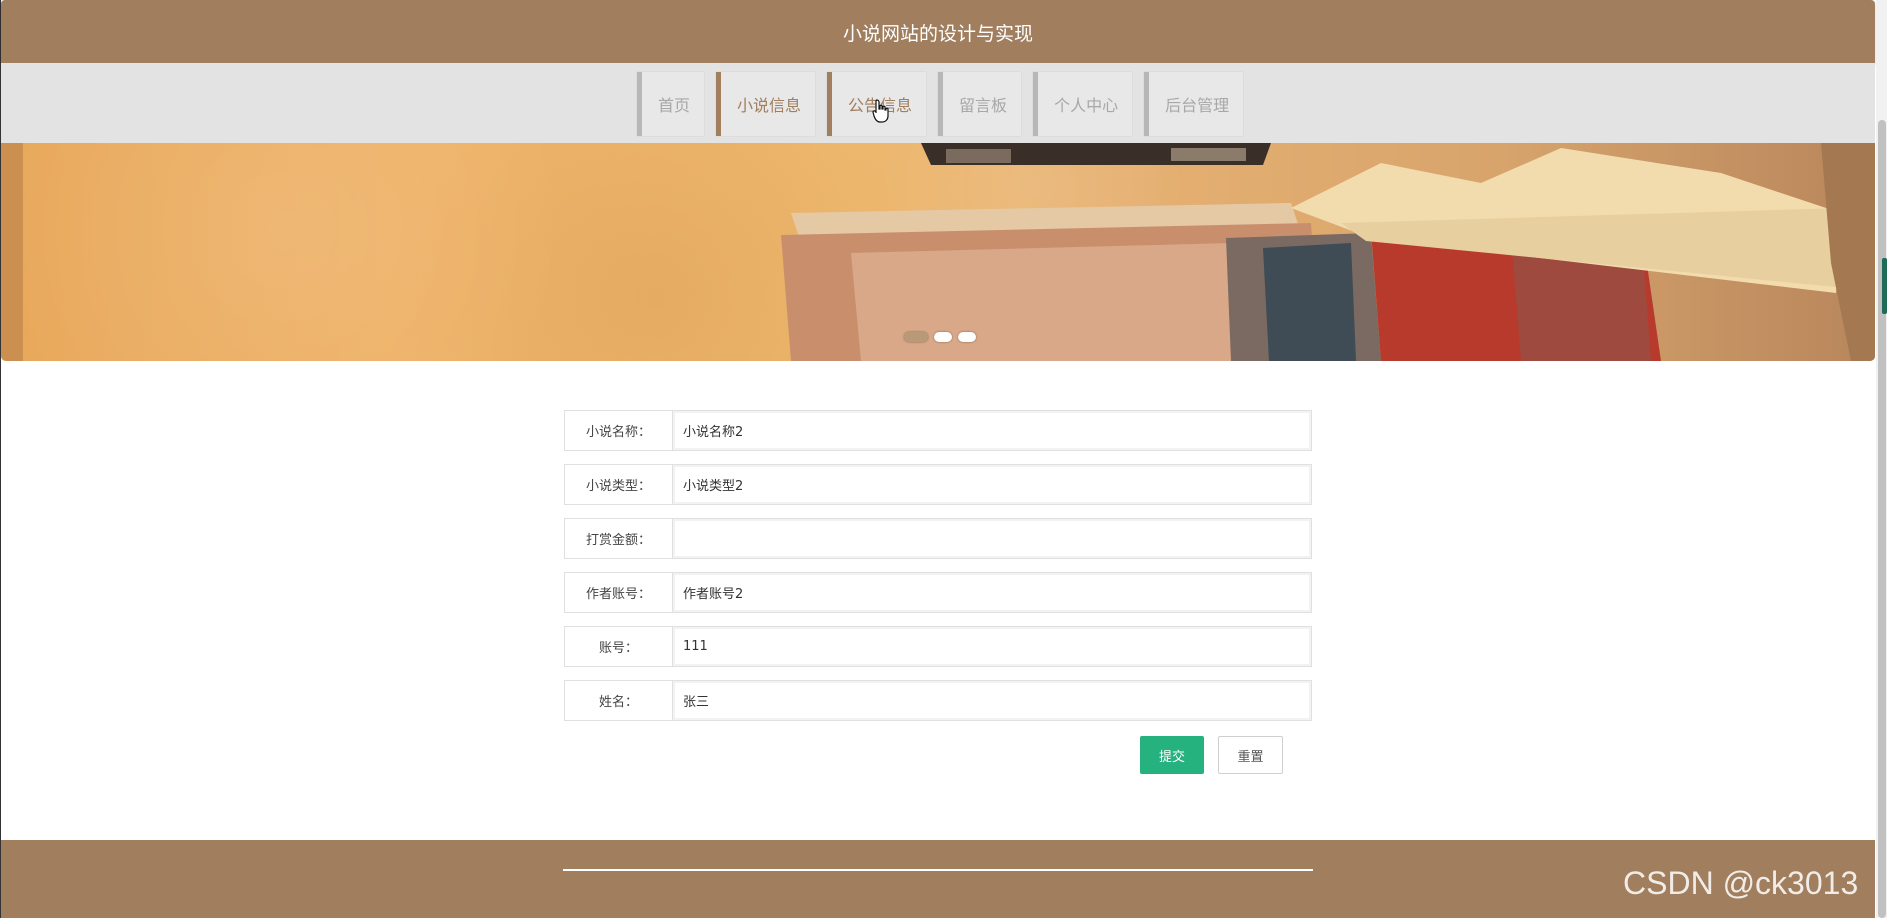 The image size is (1887, 918). Describe the element at coordinates (980, 104) in the screenshot. I see `nav-item-message-board: 留言板` at that location.